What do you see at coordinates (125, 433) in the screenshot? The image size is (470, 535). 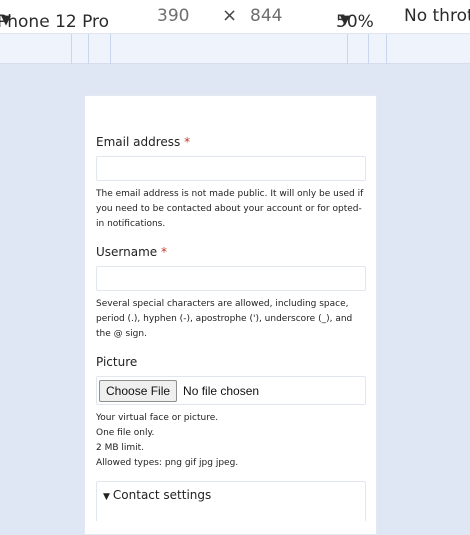 I see `picture-help-line: One file only.` at bounding box center [125, 433].